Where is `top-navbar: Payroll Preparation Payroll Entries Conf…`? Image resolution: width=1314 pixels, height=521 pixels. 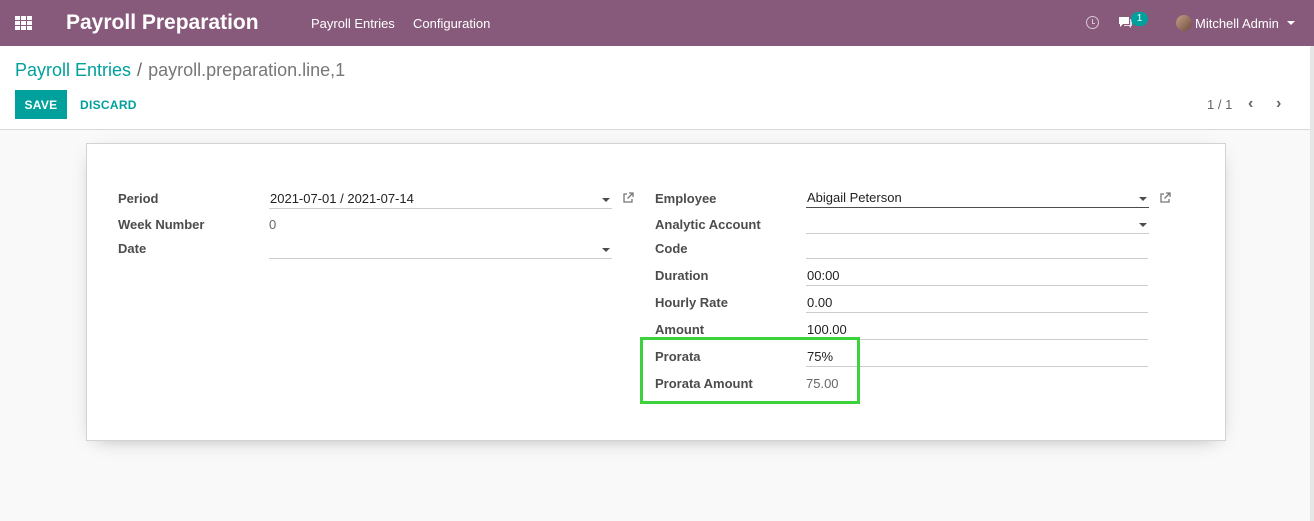 top-navbar: Payroll Preparation Payroll Entries Conf… is located at coordinates (657, 23).